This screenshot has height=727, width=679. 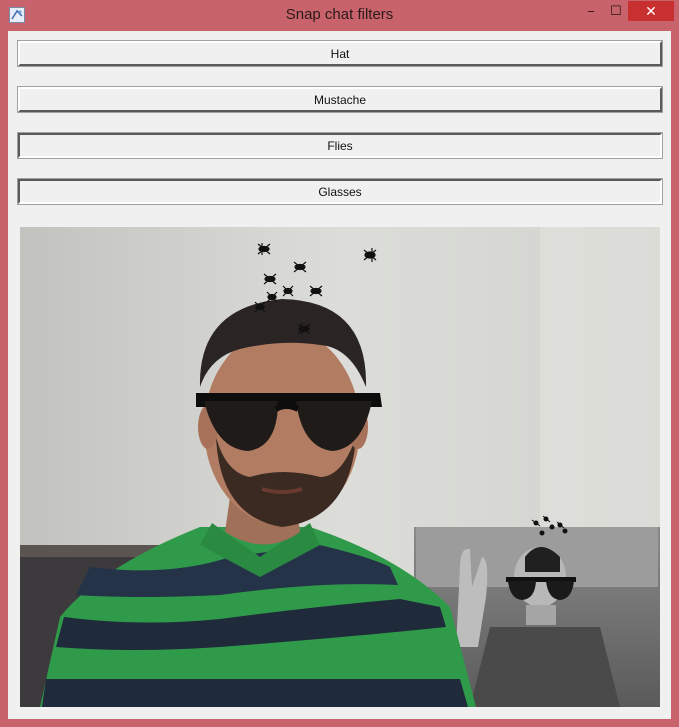 What do you see at coordinates (591, 11) in the screenshot?
I see `minimize-button: −` at bounding box center [591, 11].